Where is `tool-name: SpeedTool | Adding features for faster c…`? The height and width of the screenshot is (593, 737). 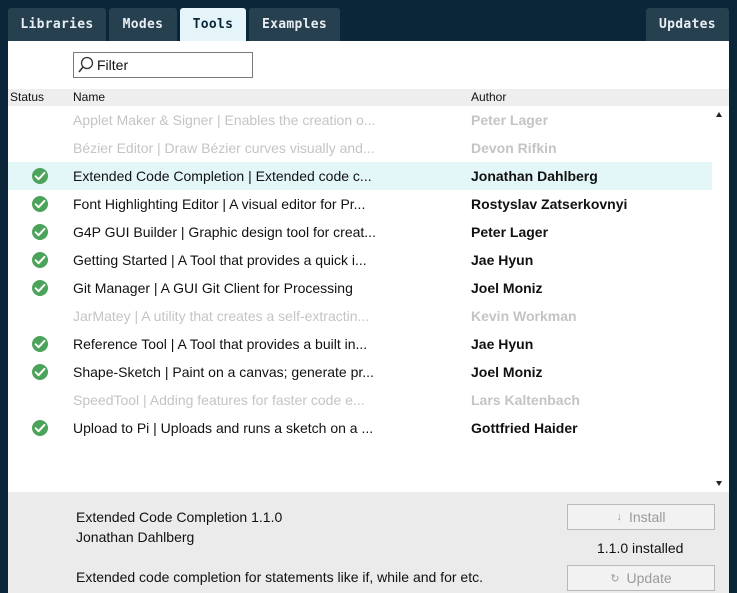 tool-name: SpeedTool | Adding features for faster c… is located at coordinates (219, 400).